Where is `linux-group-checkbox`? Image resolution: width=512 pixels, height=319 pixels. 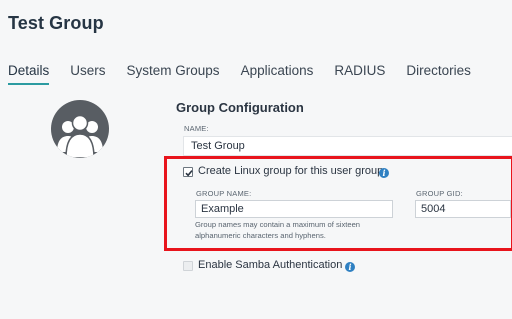
linux-group-checkbox is located at coordinates (188, 172).